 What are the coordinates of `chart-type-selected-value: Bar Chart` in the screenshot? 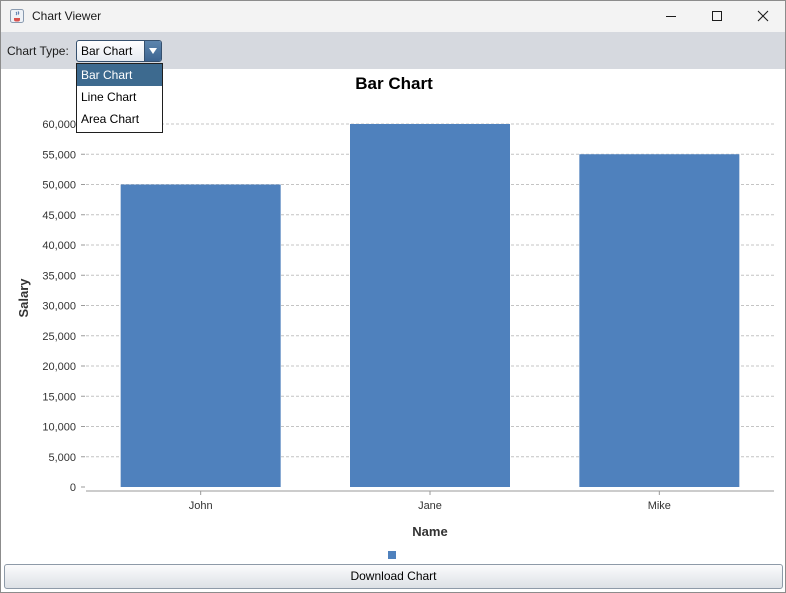 It's located at (107, 51).